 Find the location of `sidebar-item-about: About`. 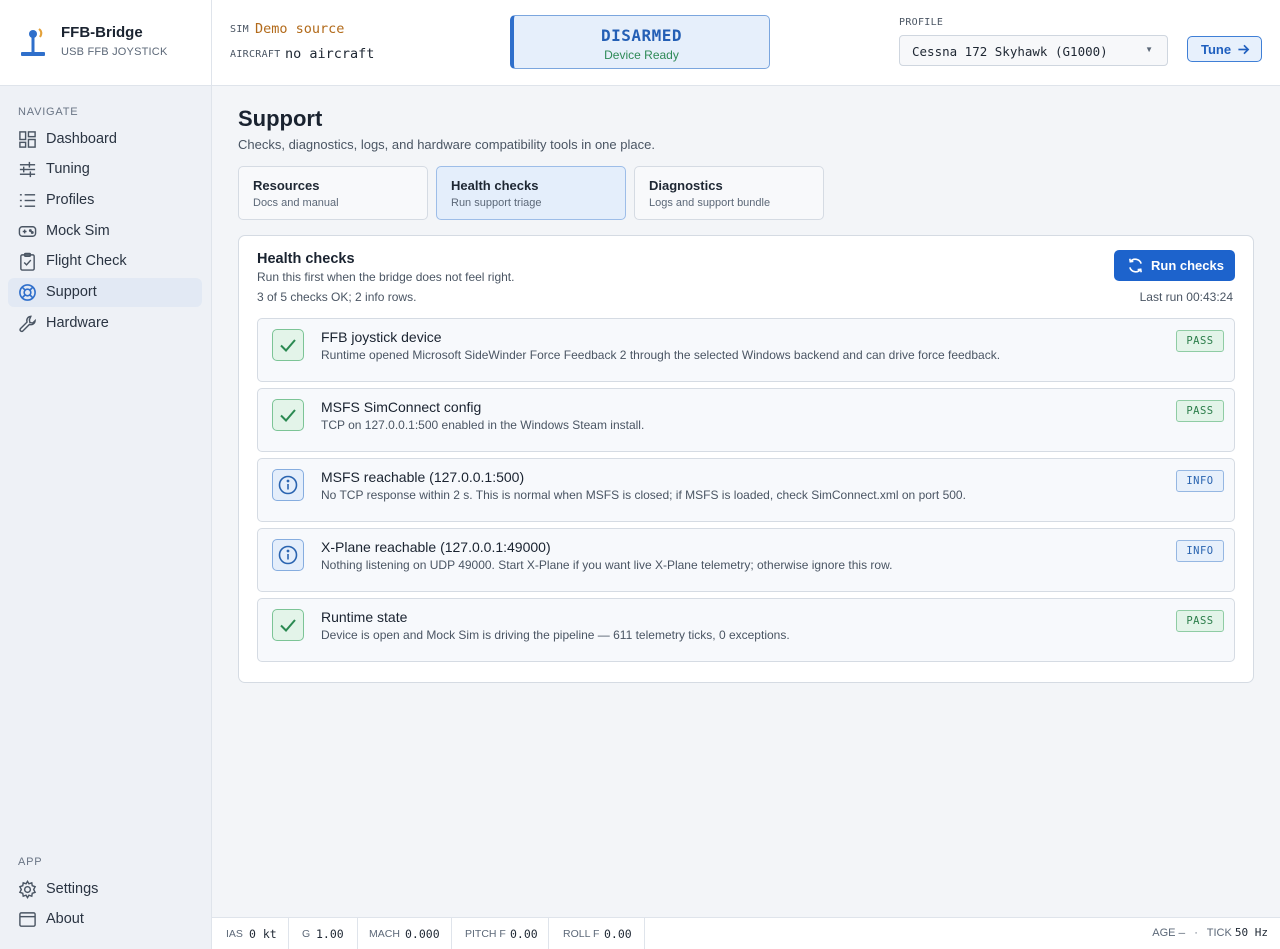

sidebar-item-about: About is located at coordinates (105, 919).